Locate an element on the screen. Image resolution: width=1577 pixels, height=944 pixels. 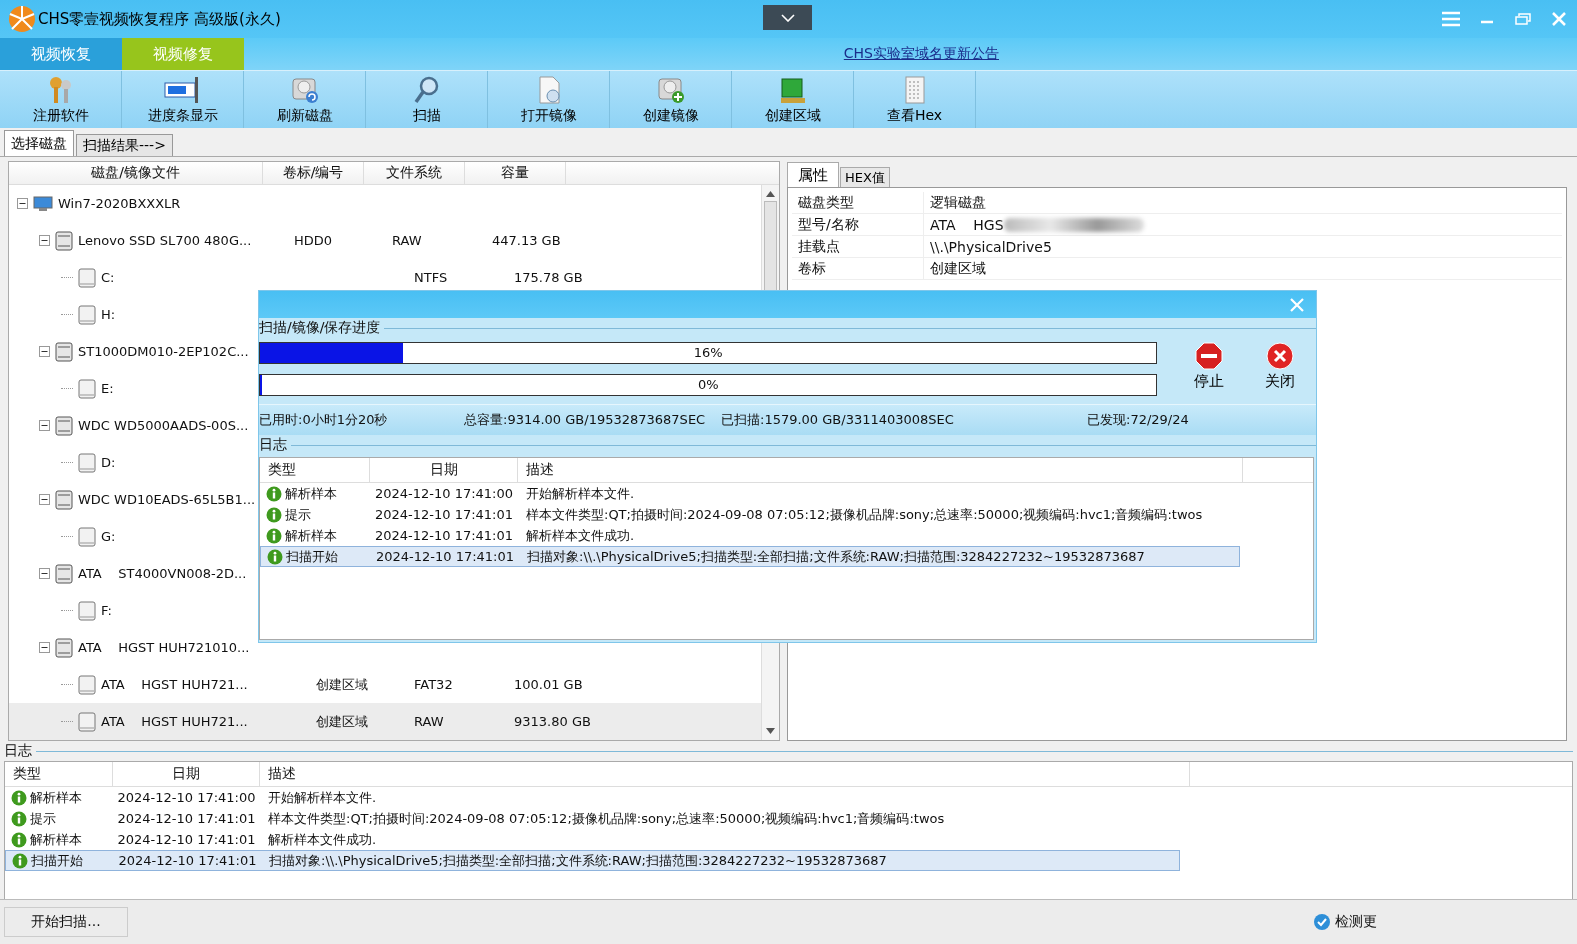
toolbar-button: 创建区域 is located at coordinates (793, 99).